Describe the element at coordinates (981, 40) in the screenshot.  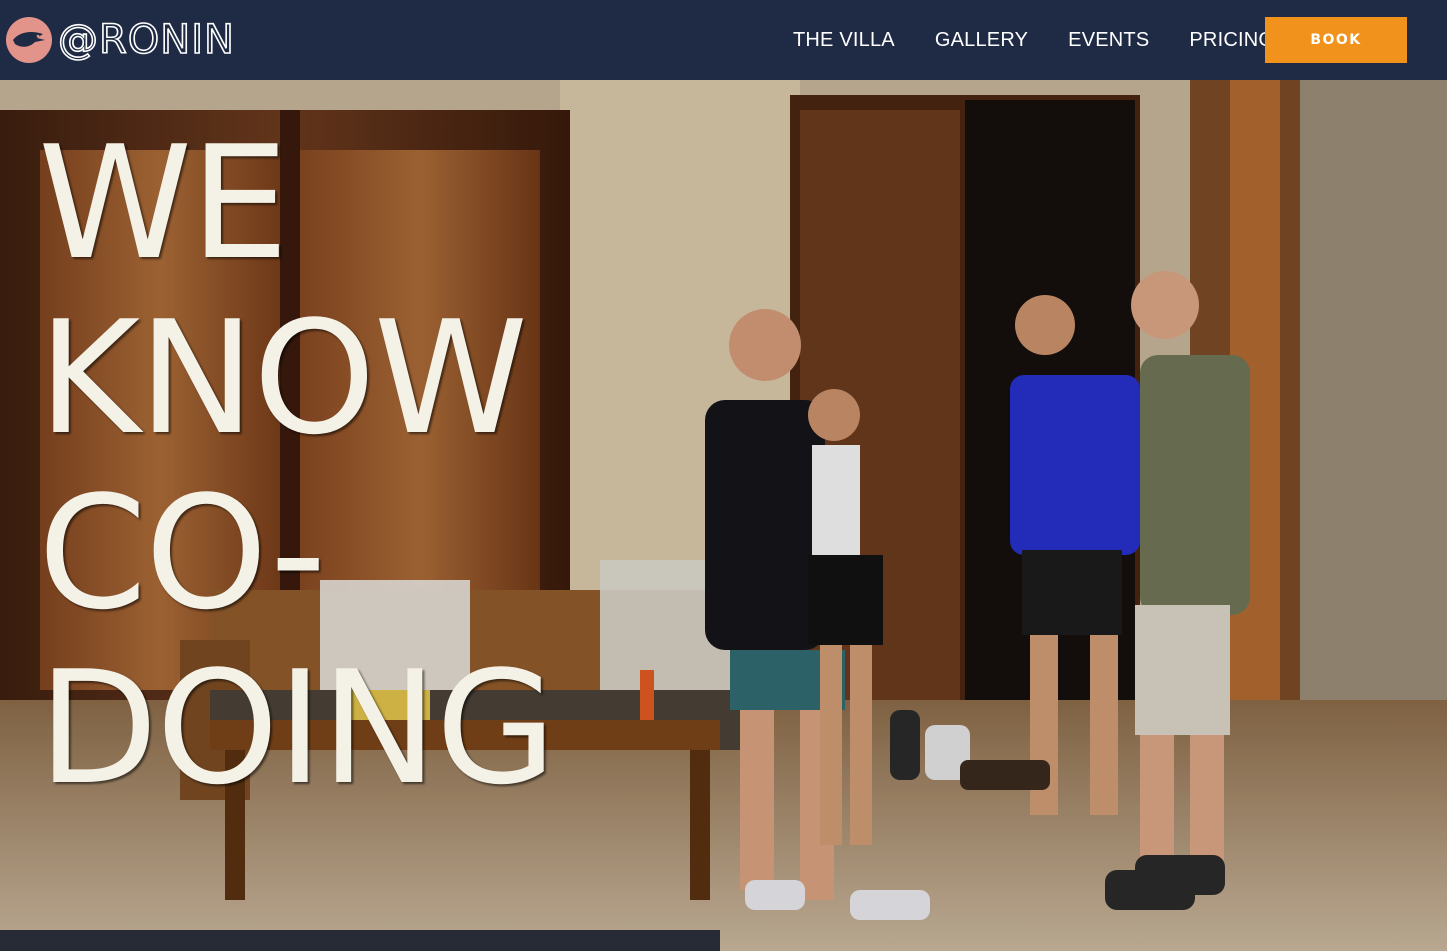
I see `nav-gallery: GALLERY` at that location.